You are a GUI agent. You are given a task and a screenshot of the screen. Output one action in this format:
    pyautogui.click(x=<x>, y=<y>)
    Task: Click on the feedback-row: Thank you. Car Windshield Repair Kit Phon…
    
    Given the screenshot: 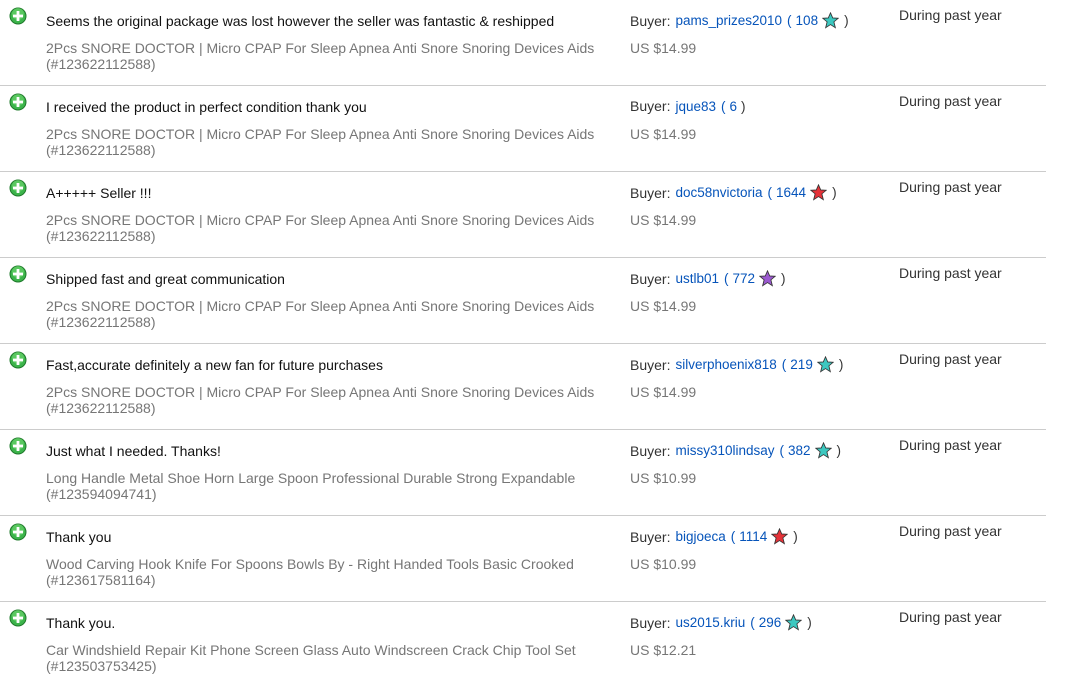 What is the action you would take?
    pyautogui.click(x=523, y=645)
    